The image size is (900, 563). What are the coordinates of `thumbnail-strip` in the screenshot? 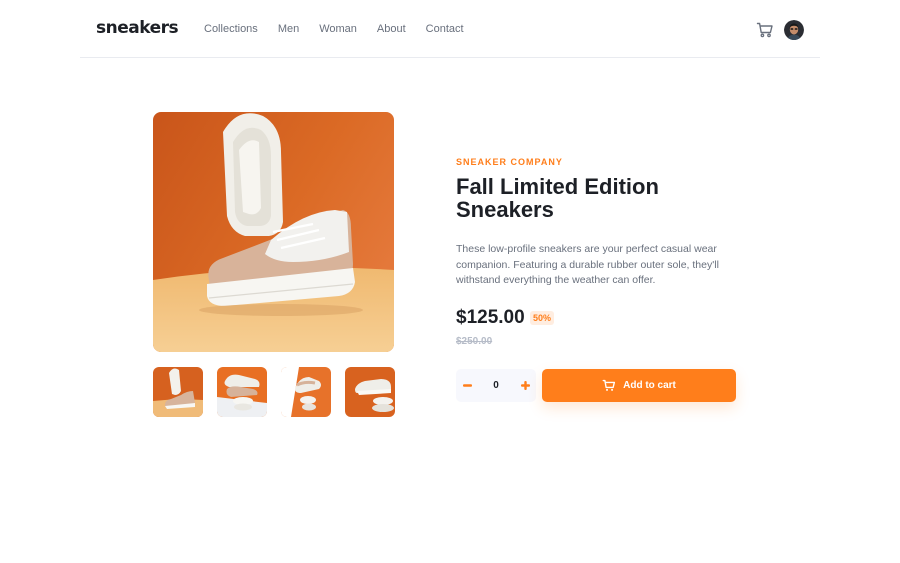 It's located at (274, 392).